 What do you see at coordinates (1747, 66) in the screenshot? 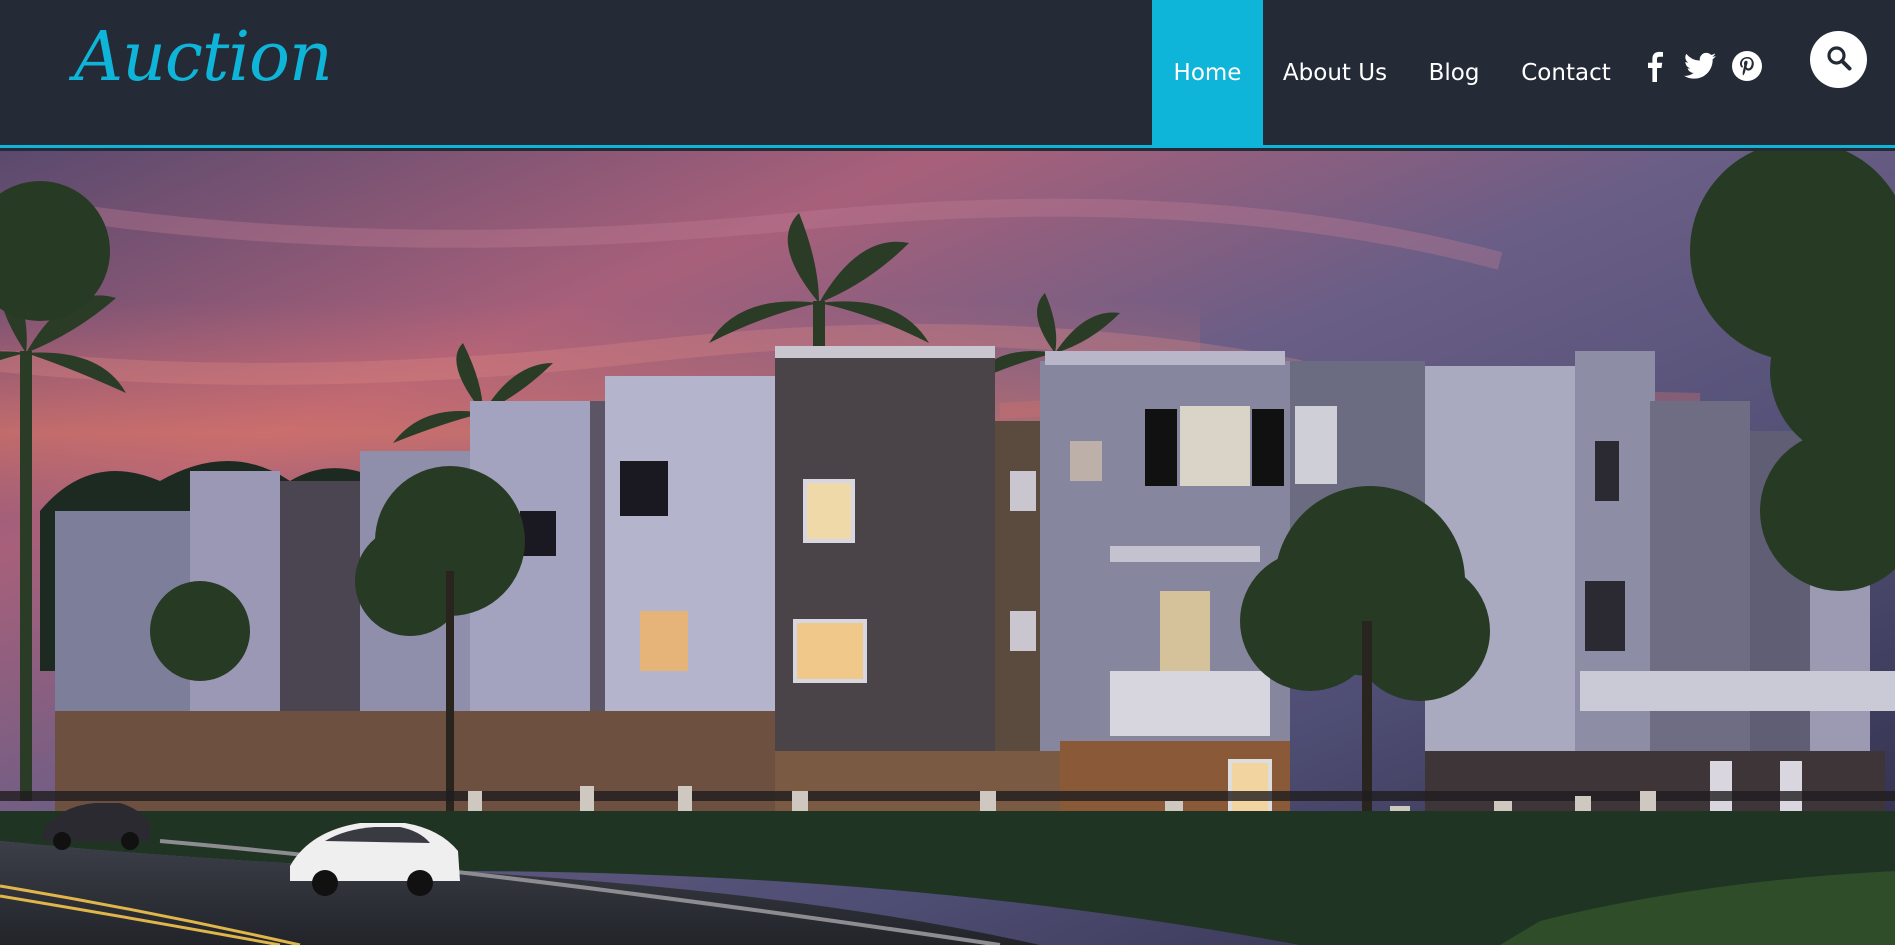
I see `pinterest-icon` at bounding box center [1747, 66].